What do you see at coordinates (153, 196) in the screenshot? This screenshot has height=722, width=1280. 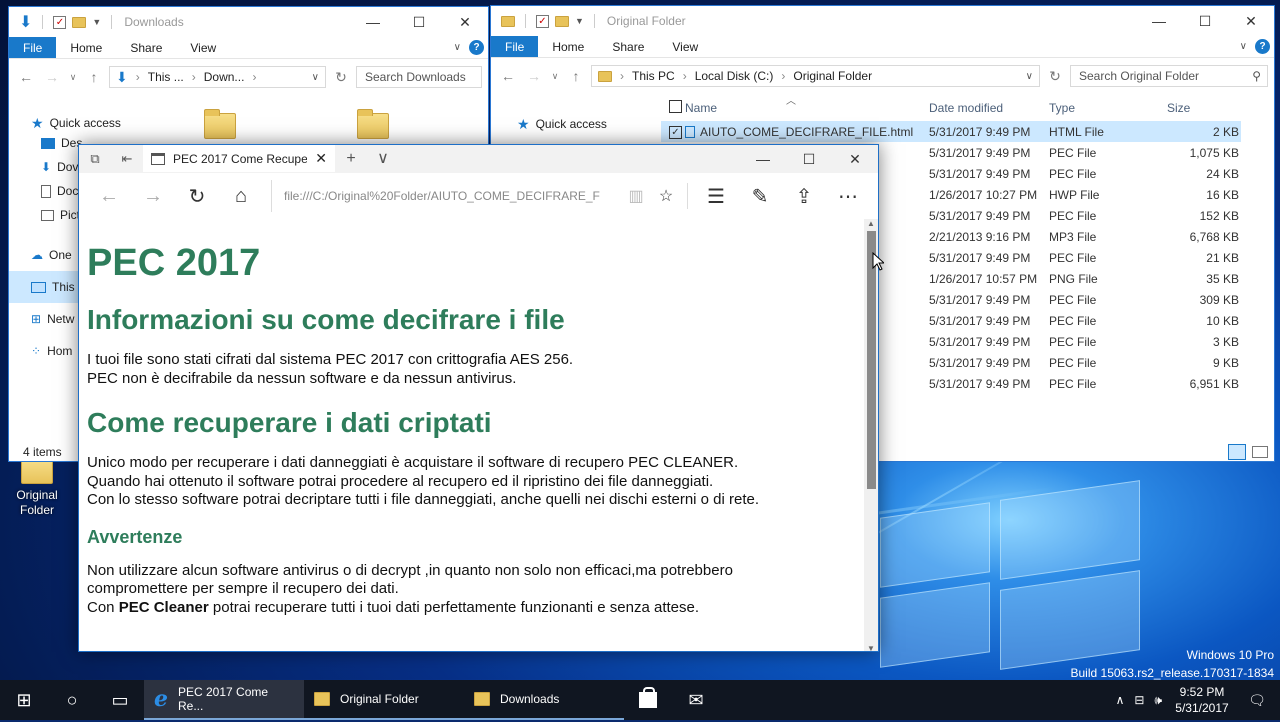 I see `forward-icon: →` at bounding box center [153, 196].